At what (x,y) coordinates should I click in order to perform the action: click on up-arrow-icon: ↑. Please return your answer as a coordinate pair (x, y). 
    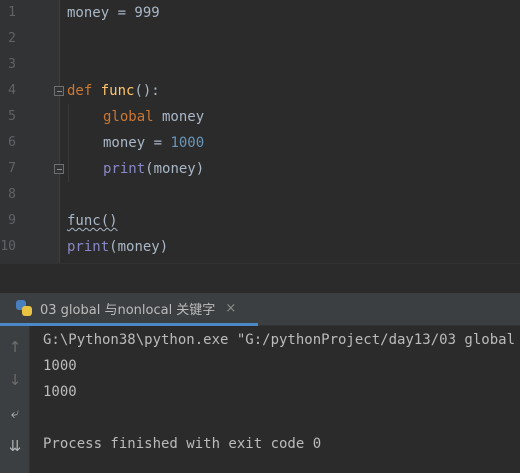
    Looking at the image, I should click on (15, 347).